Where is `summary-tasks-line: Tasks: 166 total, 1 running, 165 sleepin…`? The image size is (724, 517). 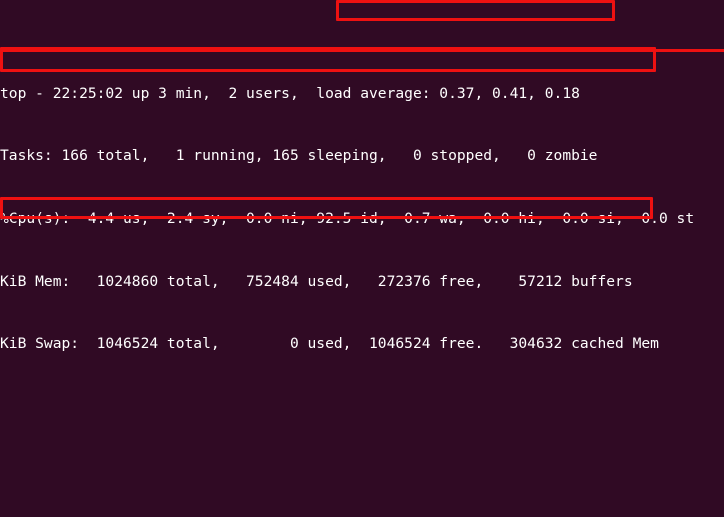 summary-tasks-line: Tasks: 166 total, 1 running, 165 sleepin… is located at coordinates (362, 156).